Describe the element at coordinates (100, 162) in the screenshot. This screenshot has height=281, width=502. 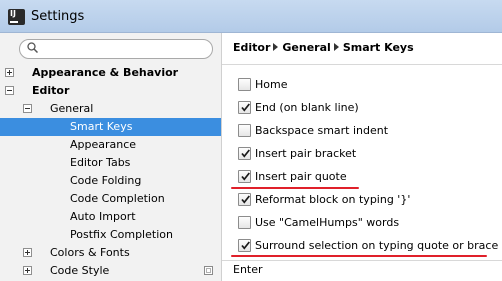
I see `tree-item-label: Editor Tabs` at that location.